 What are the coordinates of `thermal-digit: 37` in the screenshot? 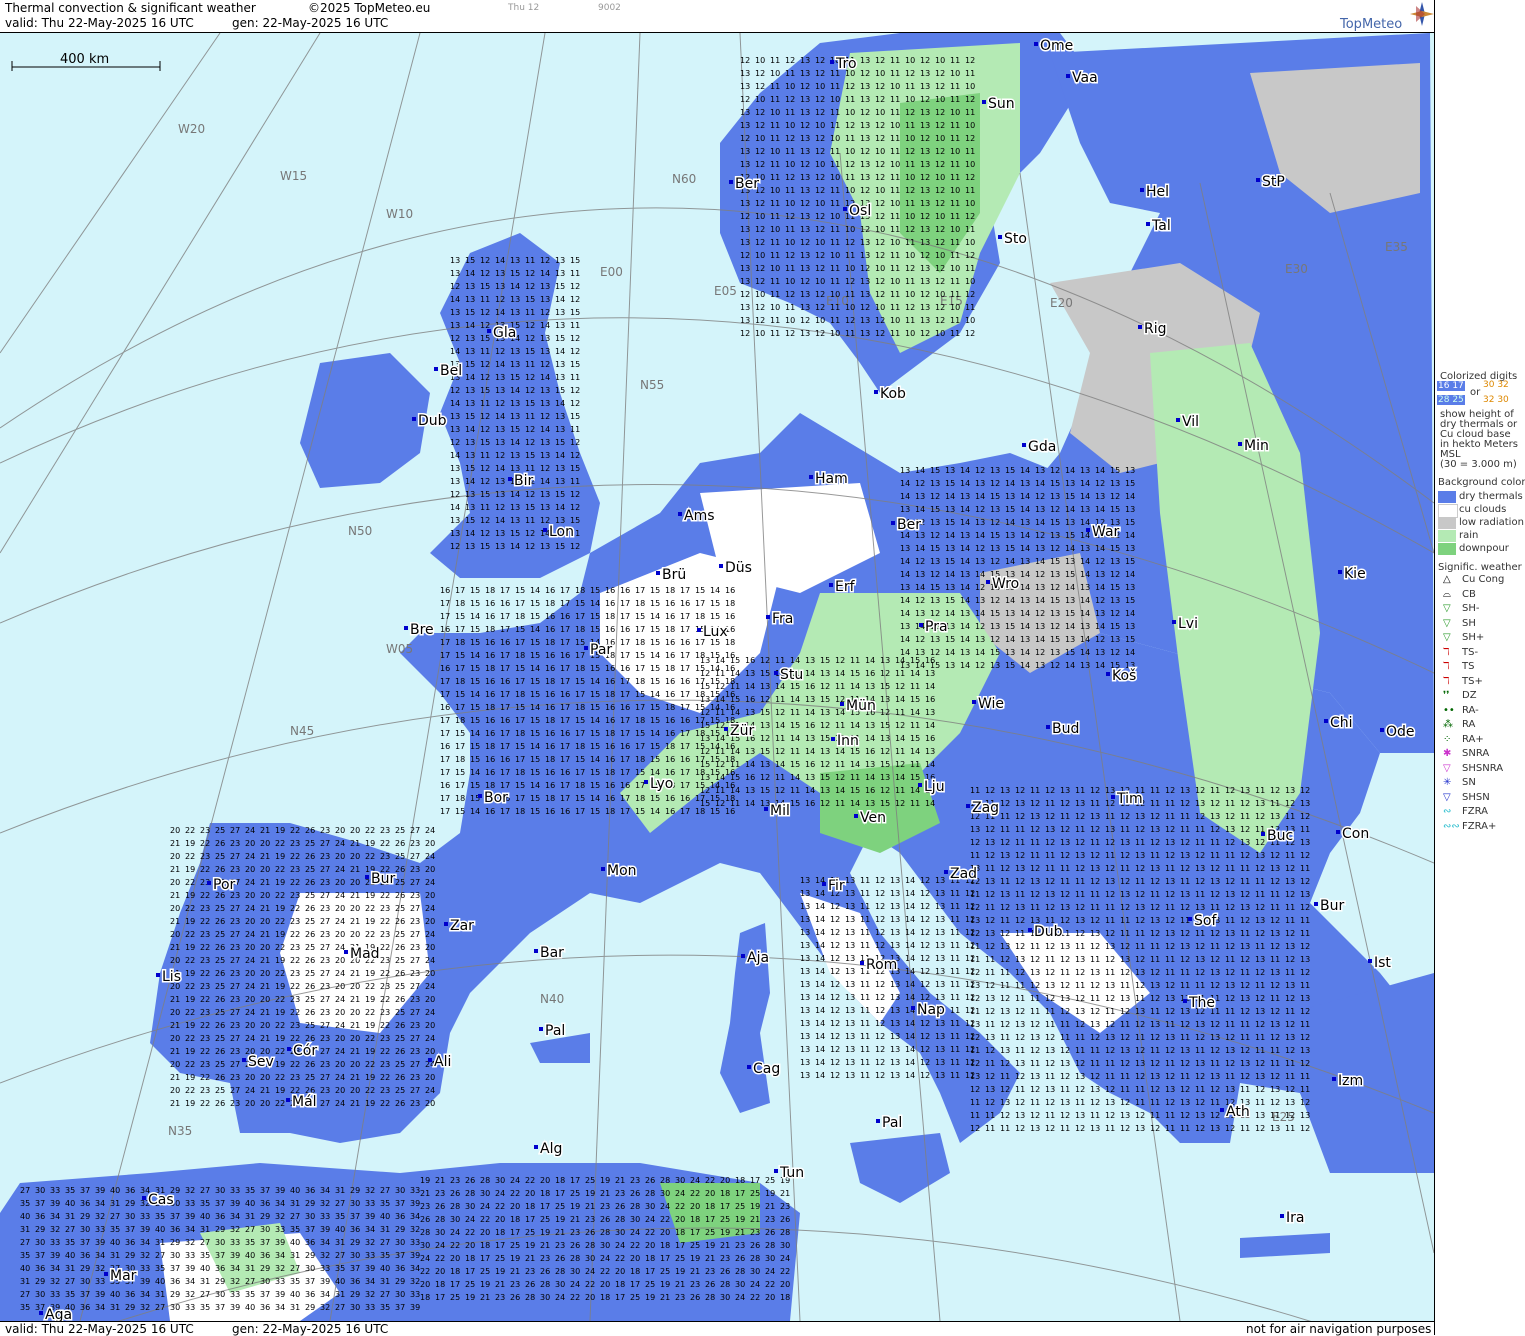 It's located at (85, 1190).